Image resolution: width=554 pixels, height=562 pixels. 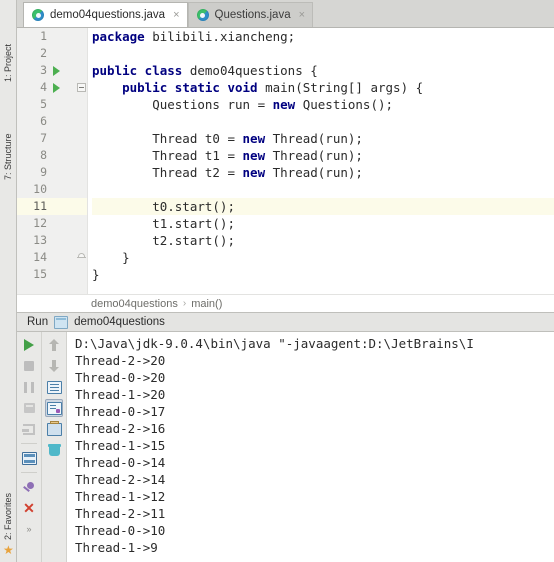 What do you see at coordinates (43, 121) in the screenshot?
I see `line-number: 6` at bounding box center [43, 121].